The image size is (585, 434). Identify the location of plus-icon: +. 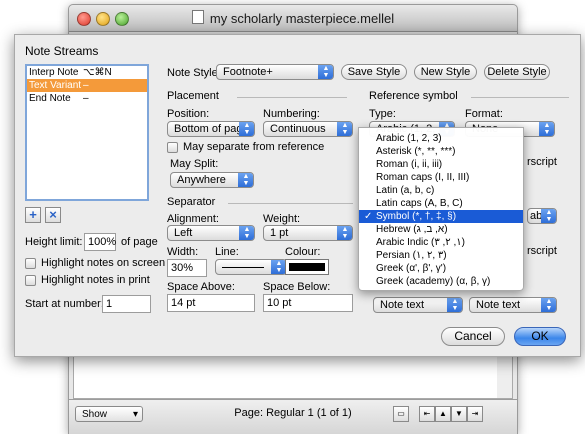
(33, 215).